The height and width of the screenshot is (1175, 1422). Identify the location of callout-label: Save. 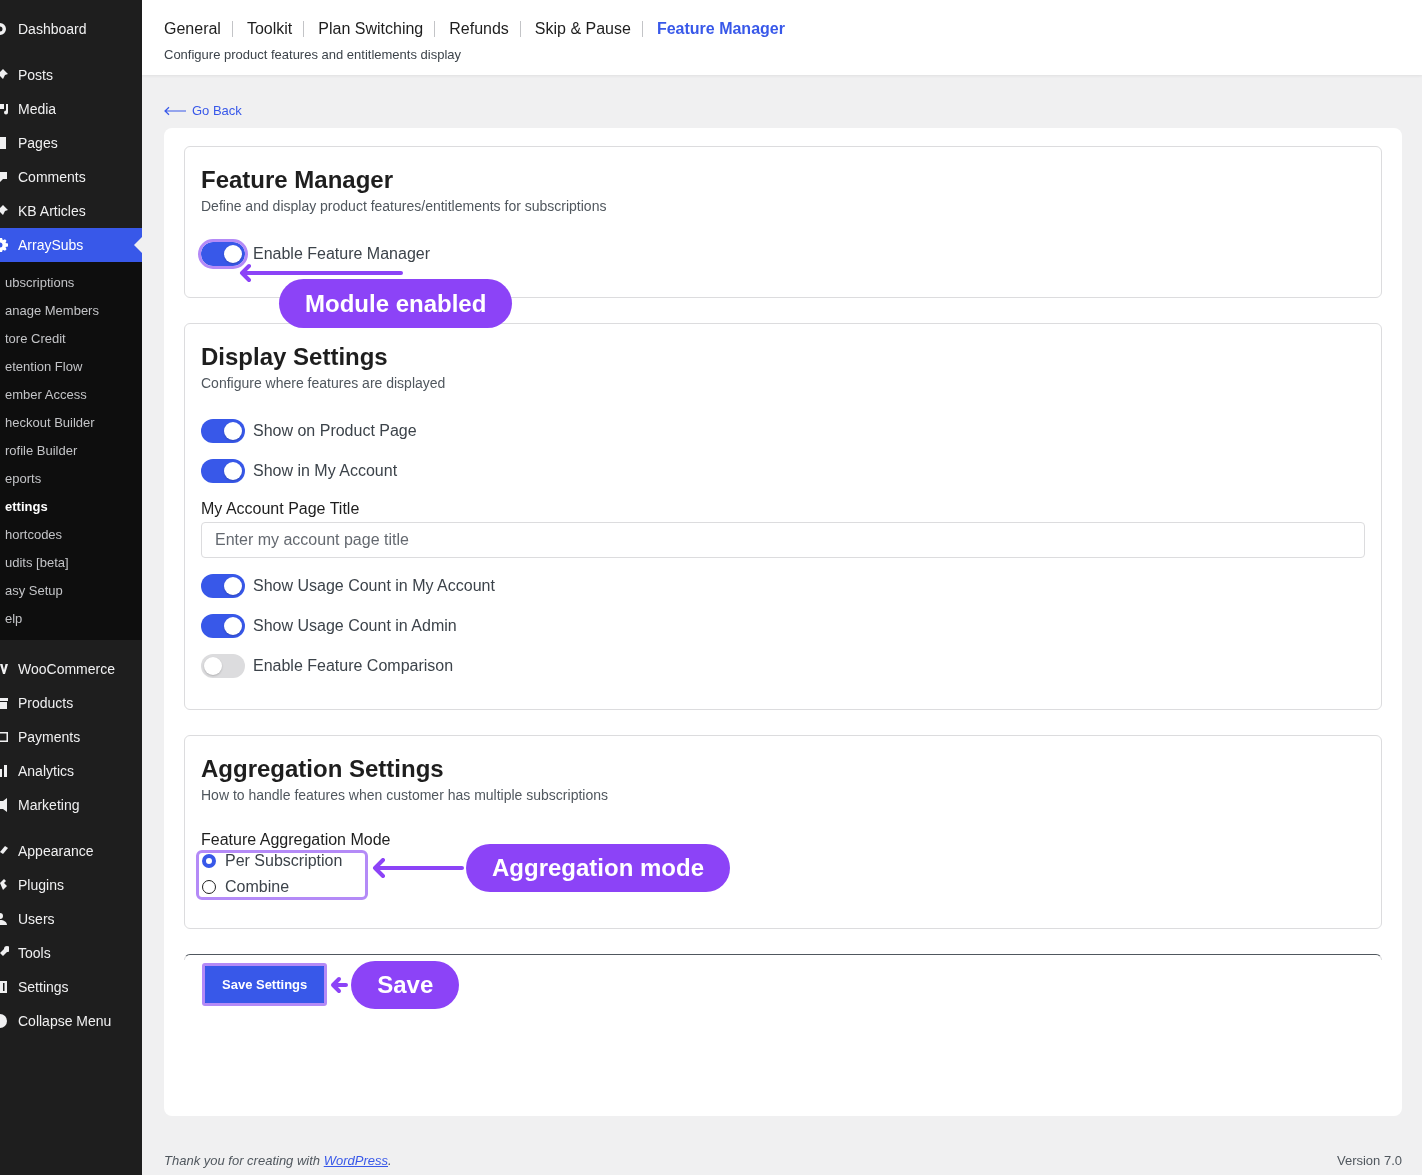
(405, 985).